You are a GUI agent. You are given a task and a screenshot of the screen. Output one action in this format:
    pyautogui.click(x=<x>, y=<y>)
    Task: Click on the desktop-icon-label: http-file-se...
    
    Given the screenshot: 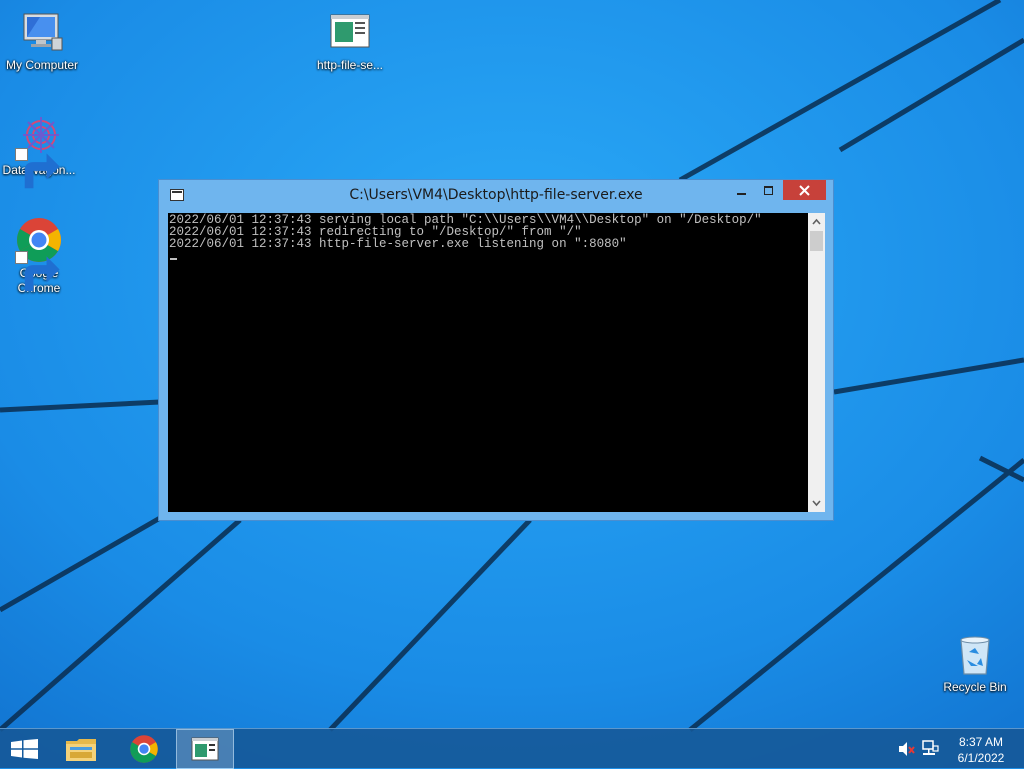 What is the action you would take?
    pyautogui.click(x=350, y=65)
    